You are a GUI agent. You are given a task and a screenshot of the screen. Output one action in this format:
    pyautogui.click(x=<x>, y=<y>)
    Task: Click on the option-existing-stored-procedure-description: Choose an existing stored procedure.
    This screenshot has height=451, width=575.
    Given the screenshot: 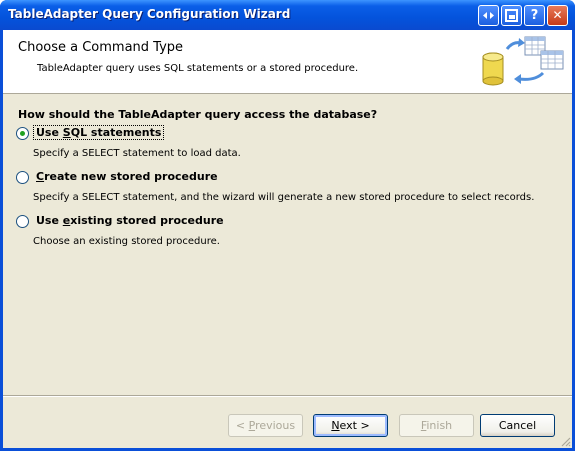 What is the action you would take?
    pyautogui.click(x=126, y=241)
    